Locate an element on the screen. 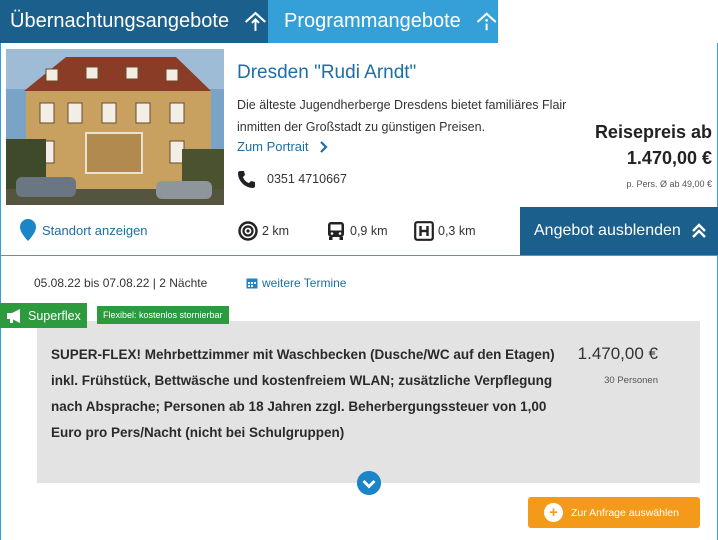 This screenshot has height=540, width=718. house-info-icon is located at coordinates (486, 20).